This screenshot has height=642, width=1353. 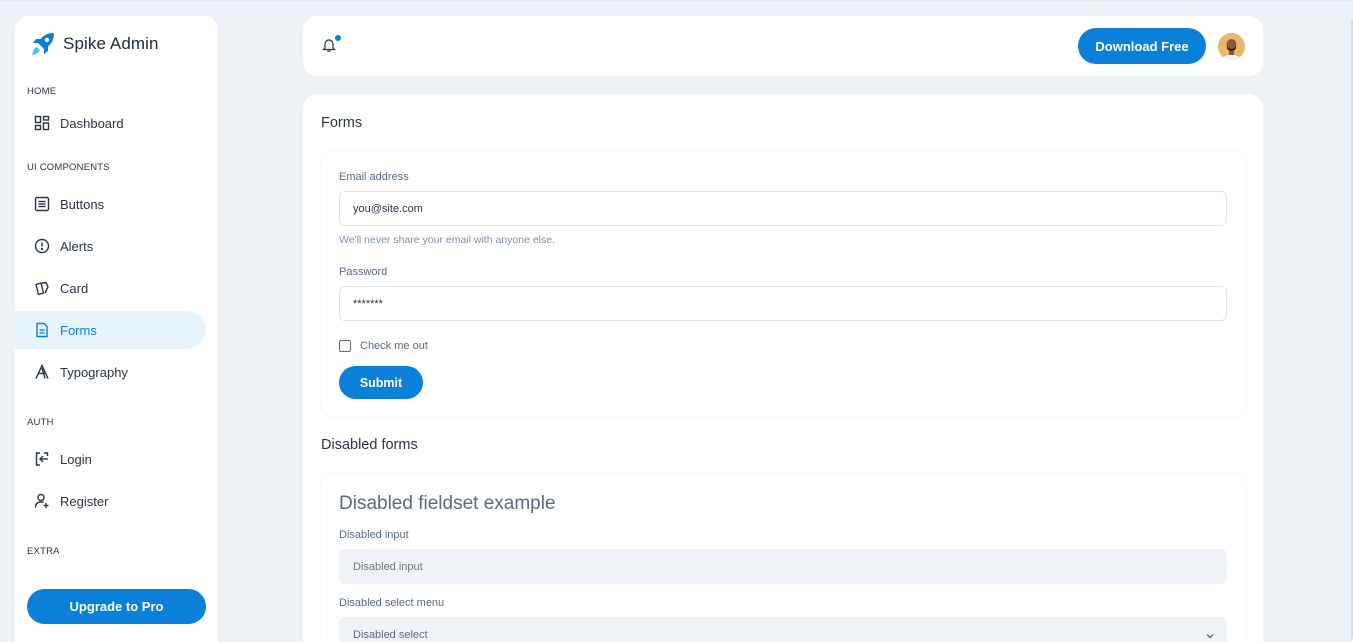 What do you see at coordinates (77, 246) in the screenshot?
I see `sidebar-item-label: Alerts` at bounding box center [77, 246].